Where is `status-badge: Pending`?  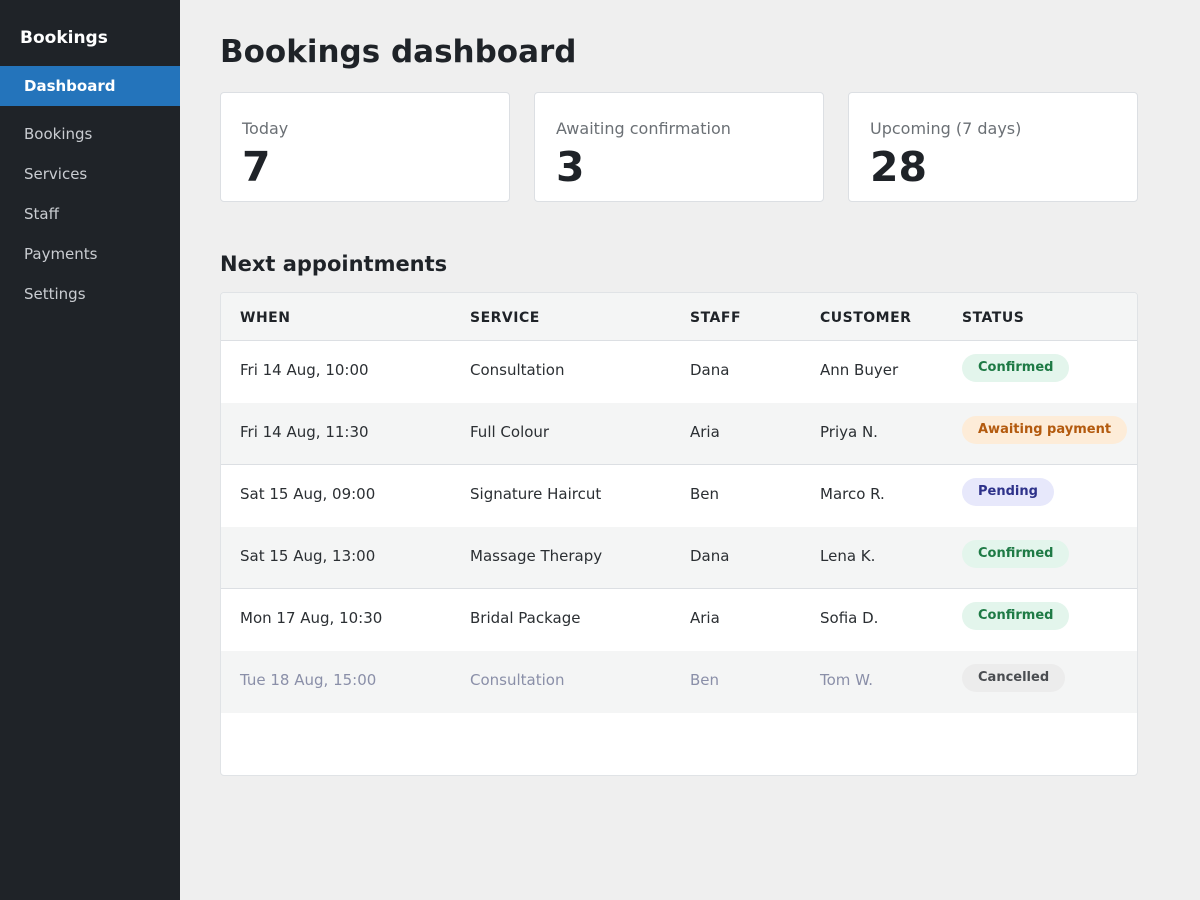
status-badge: Pending is located at coordinates (1008, 492).